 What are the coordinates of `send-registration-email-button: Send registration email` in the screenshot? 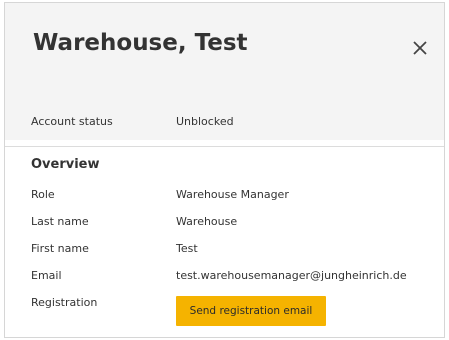 It's located at (251, 311).